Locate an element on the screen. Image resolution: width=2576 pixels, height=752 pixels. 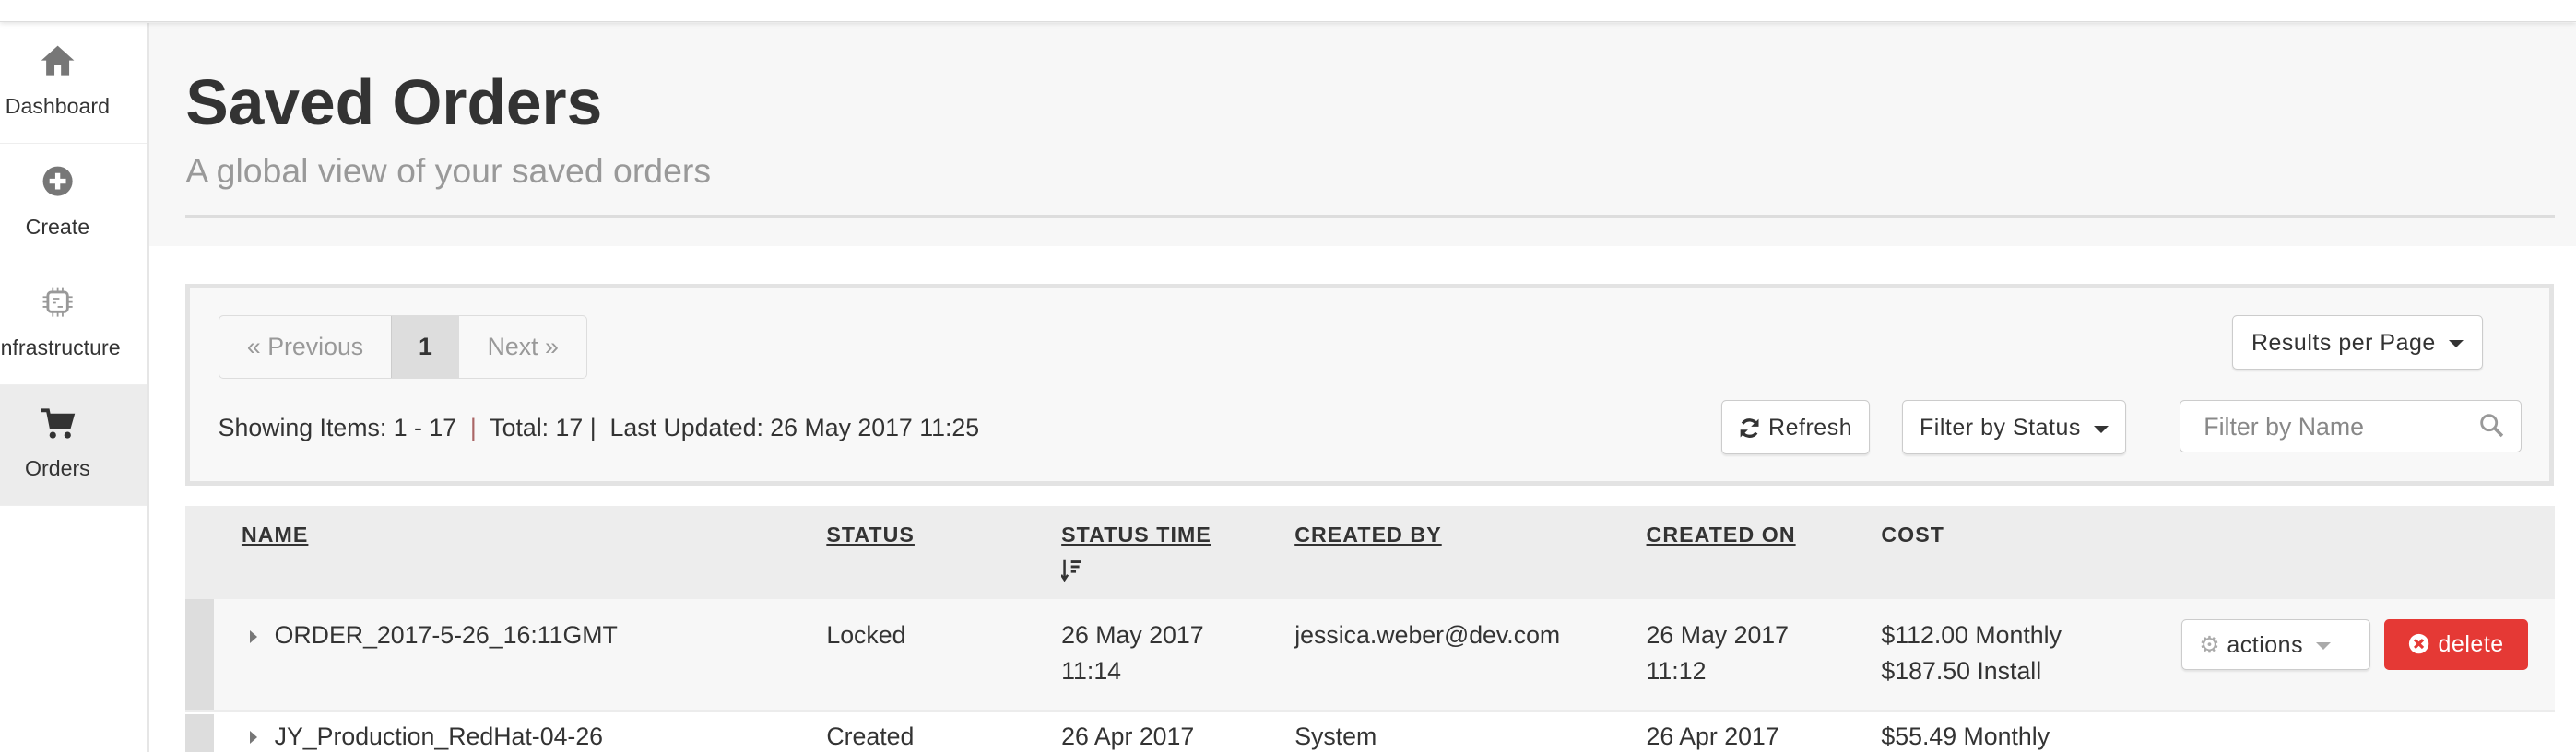
column-header-status: STATUS is located at coordinates (870, 535).